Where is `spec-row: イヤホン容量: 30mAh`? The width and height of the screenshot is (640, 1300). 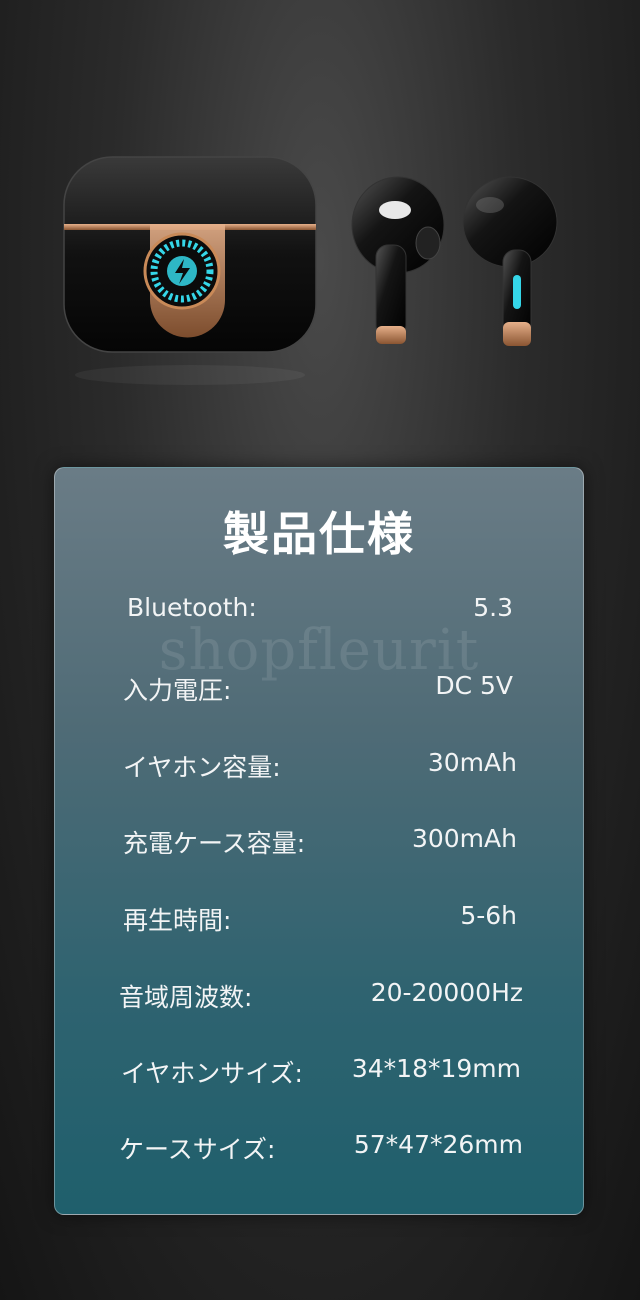
spec-row: イヤホン容量: 30mAh is located at coordinates (319, 768).